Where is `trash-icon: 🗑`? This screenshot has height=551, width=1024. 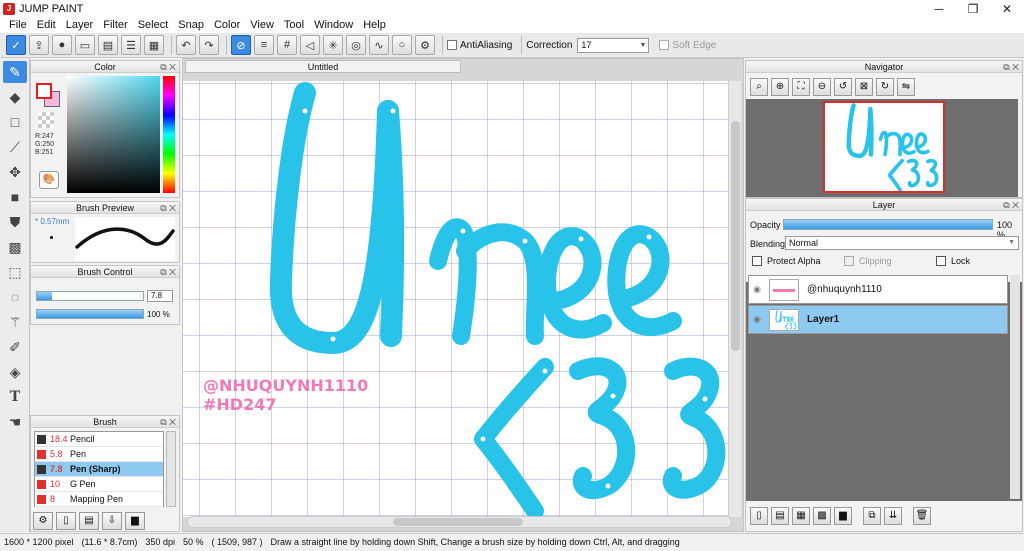 trash-icon: 🗑 is located at coordinates (922, 516).